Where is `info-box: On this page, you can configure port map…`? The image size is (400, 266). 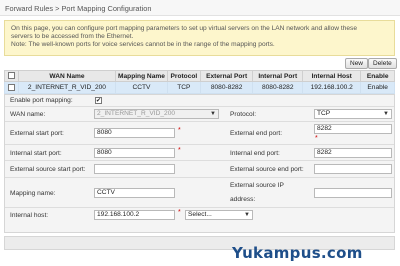 info-box: On this page, you can configure port map… is located at coordinates (199, 38).